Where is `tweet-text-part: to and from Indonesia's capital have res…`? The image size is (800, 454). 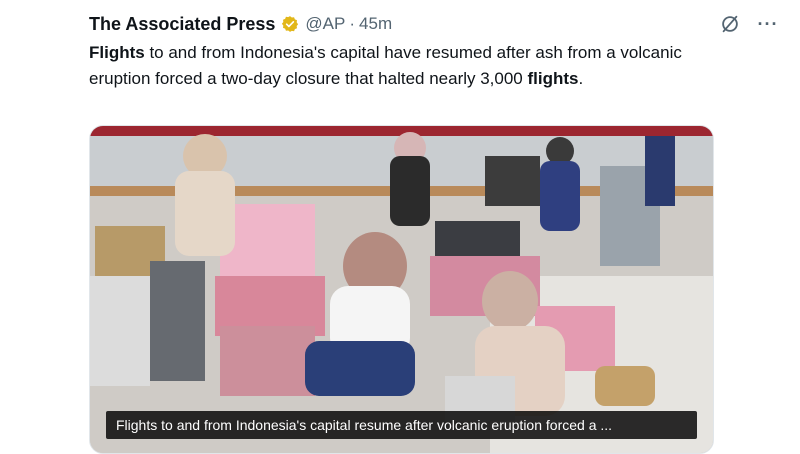
tweet-text-part: to and from Indonesia's capital have res… is located at coordinates (385, 65).